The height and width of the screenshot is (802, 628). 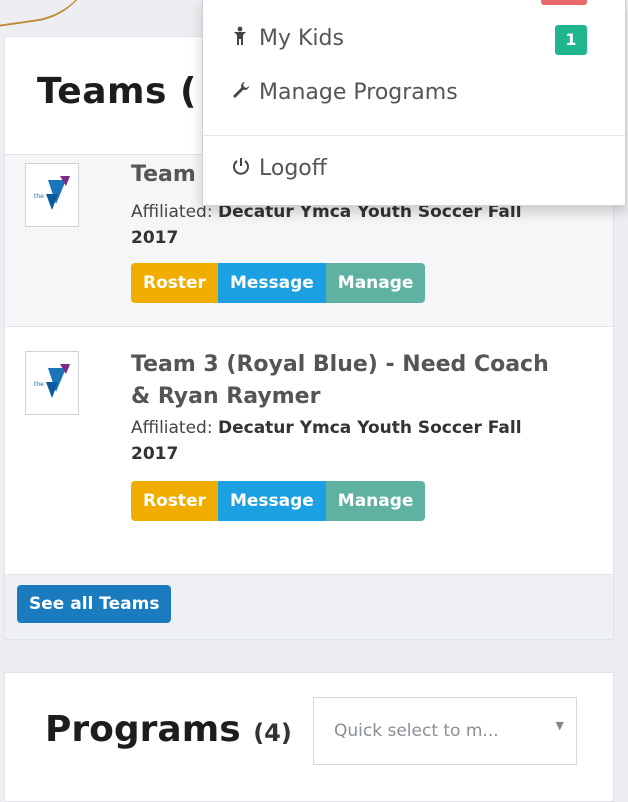 What do you see at coordinates (143, 729) in the screenshot?
I see `programs-title-text: Programs` at bounding box center [143, 729].